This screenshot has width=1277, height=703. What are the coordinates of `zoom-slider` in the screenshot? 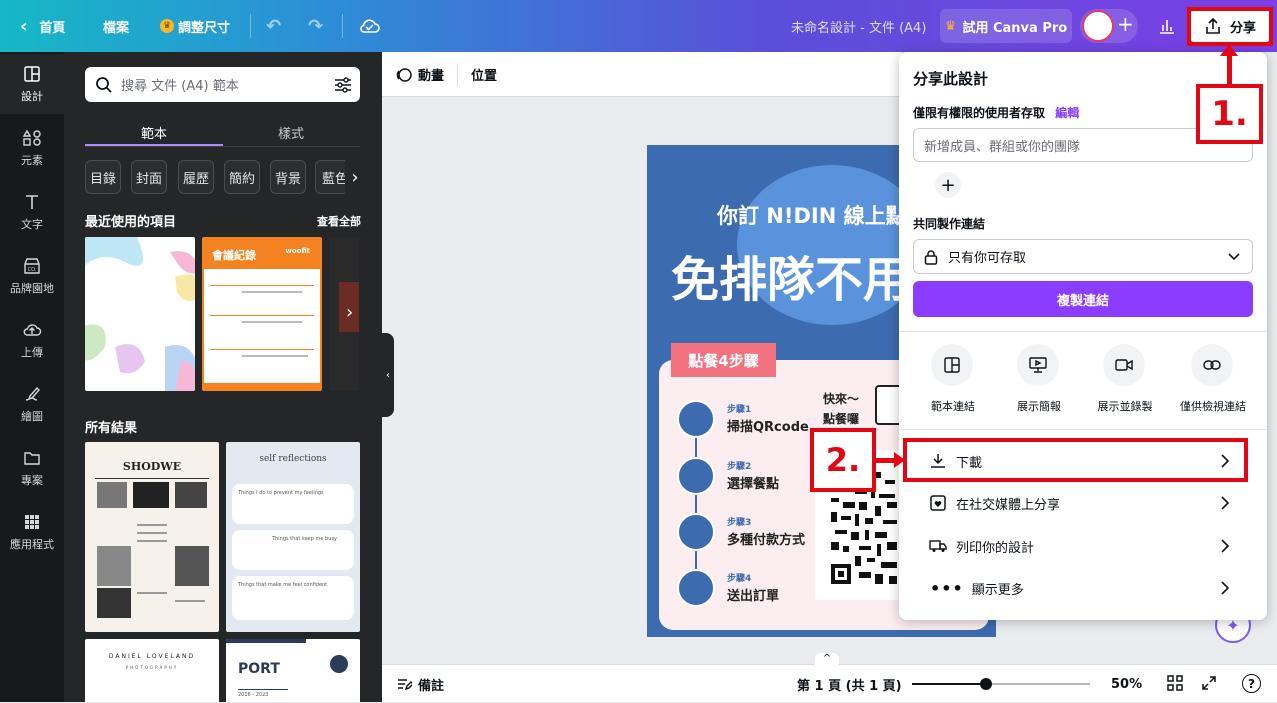 It's located at (1001, 684).